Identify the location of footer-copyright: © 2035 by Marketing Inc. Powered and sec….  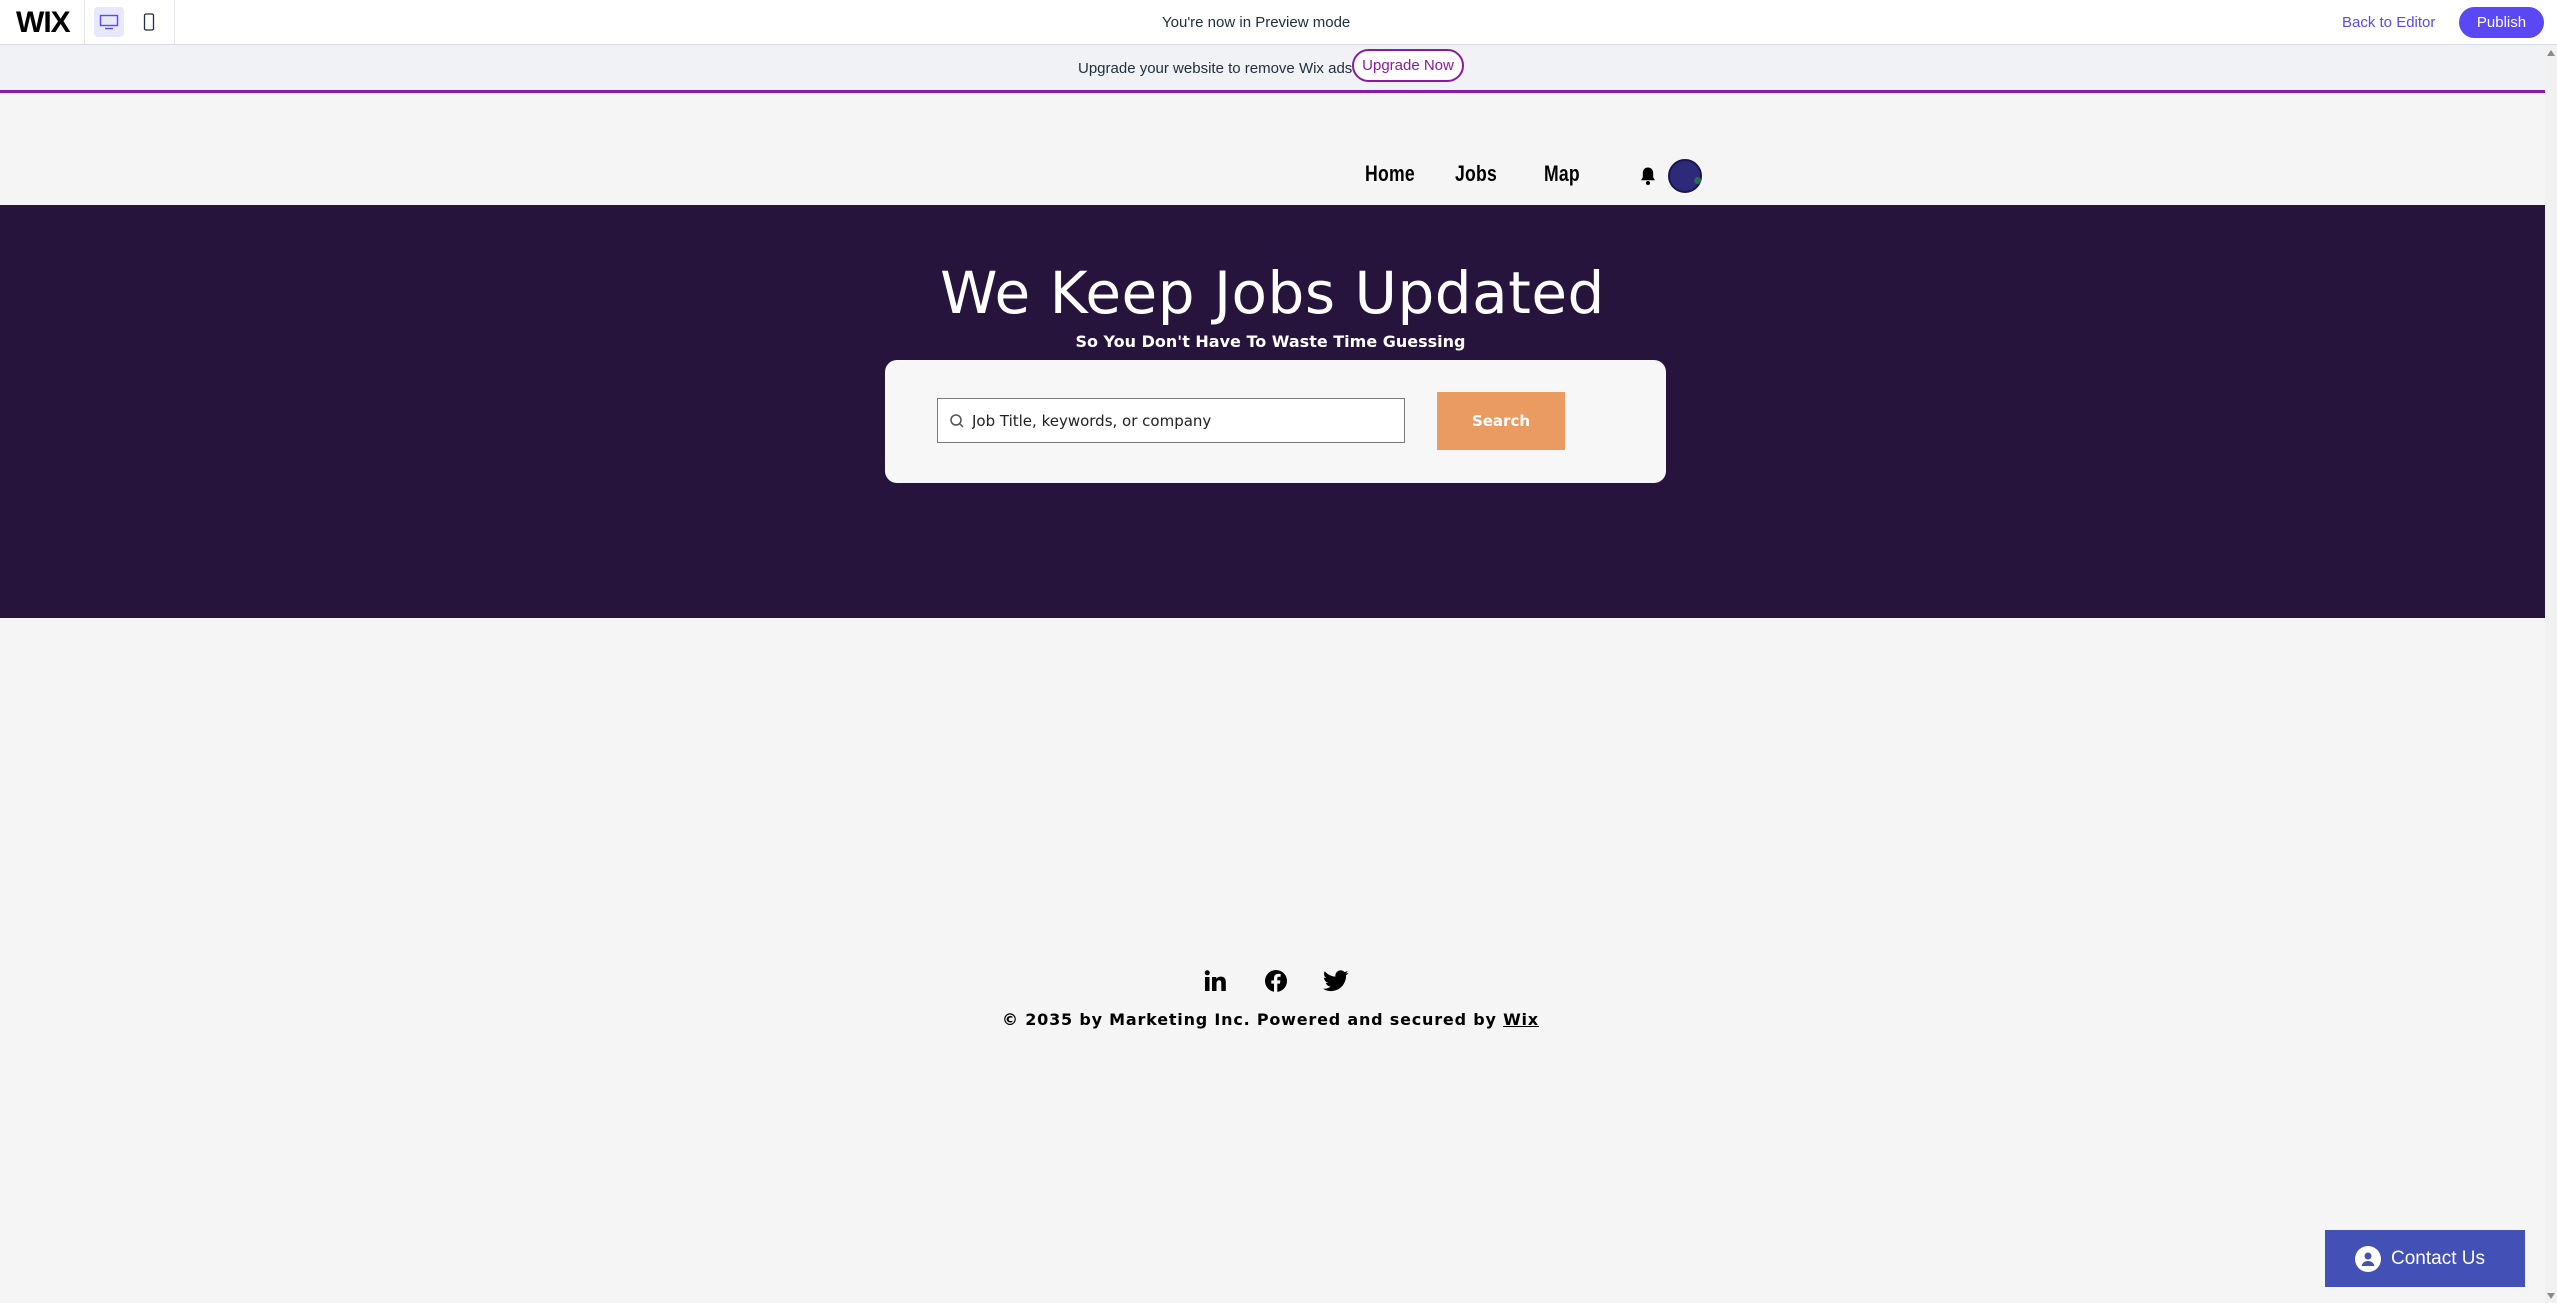
(1270, 1019).